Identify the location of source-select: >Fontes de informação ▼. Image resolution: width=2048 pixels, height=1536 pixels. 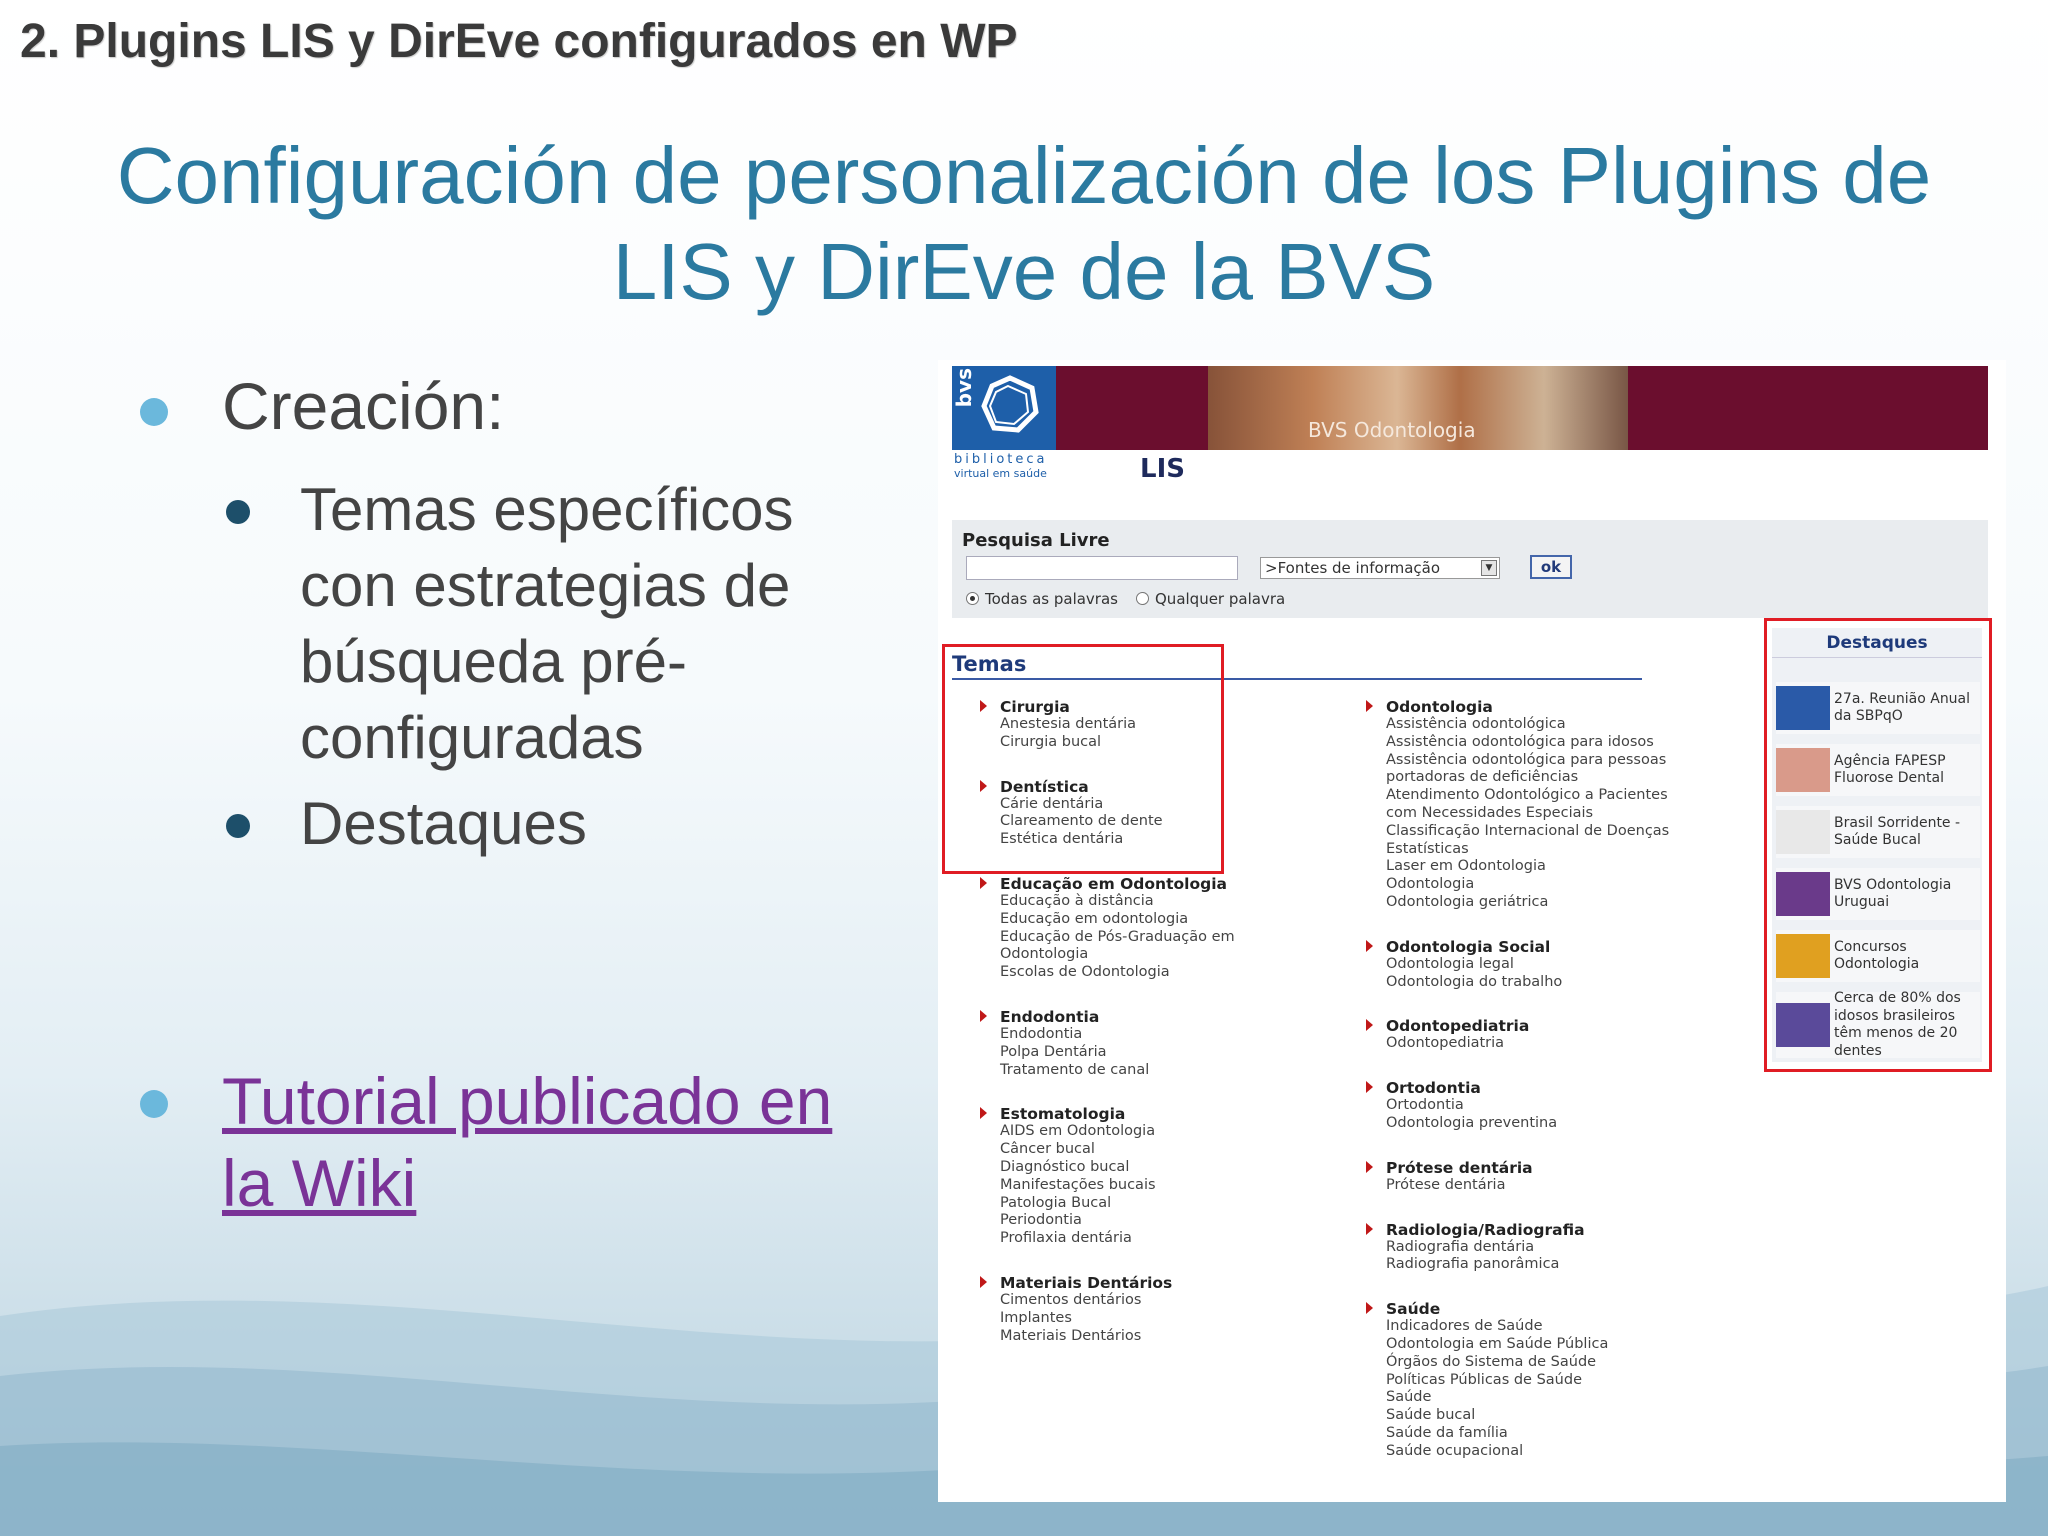
(1380, 568).